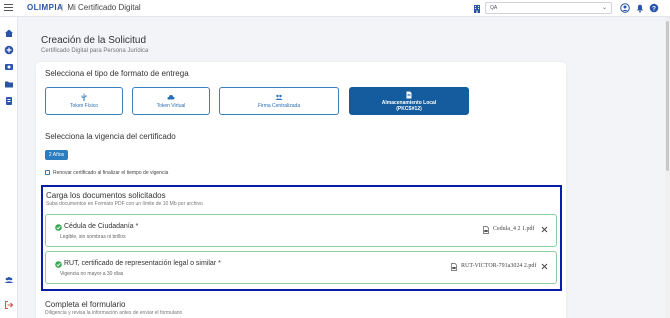 The image size is (670, 318). I want to click on document-note: Legible, sin sombras ni brillos, so click(93, 237).